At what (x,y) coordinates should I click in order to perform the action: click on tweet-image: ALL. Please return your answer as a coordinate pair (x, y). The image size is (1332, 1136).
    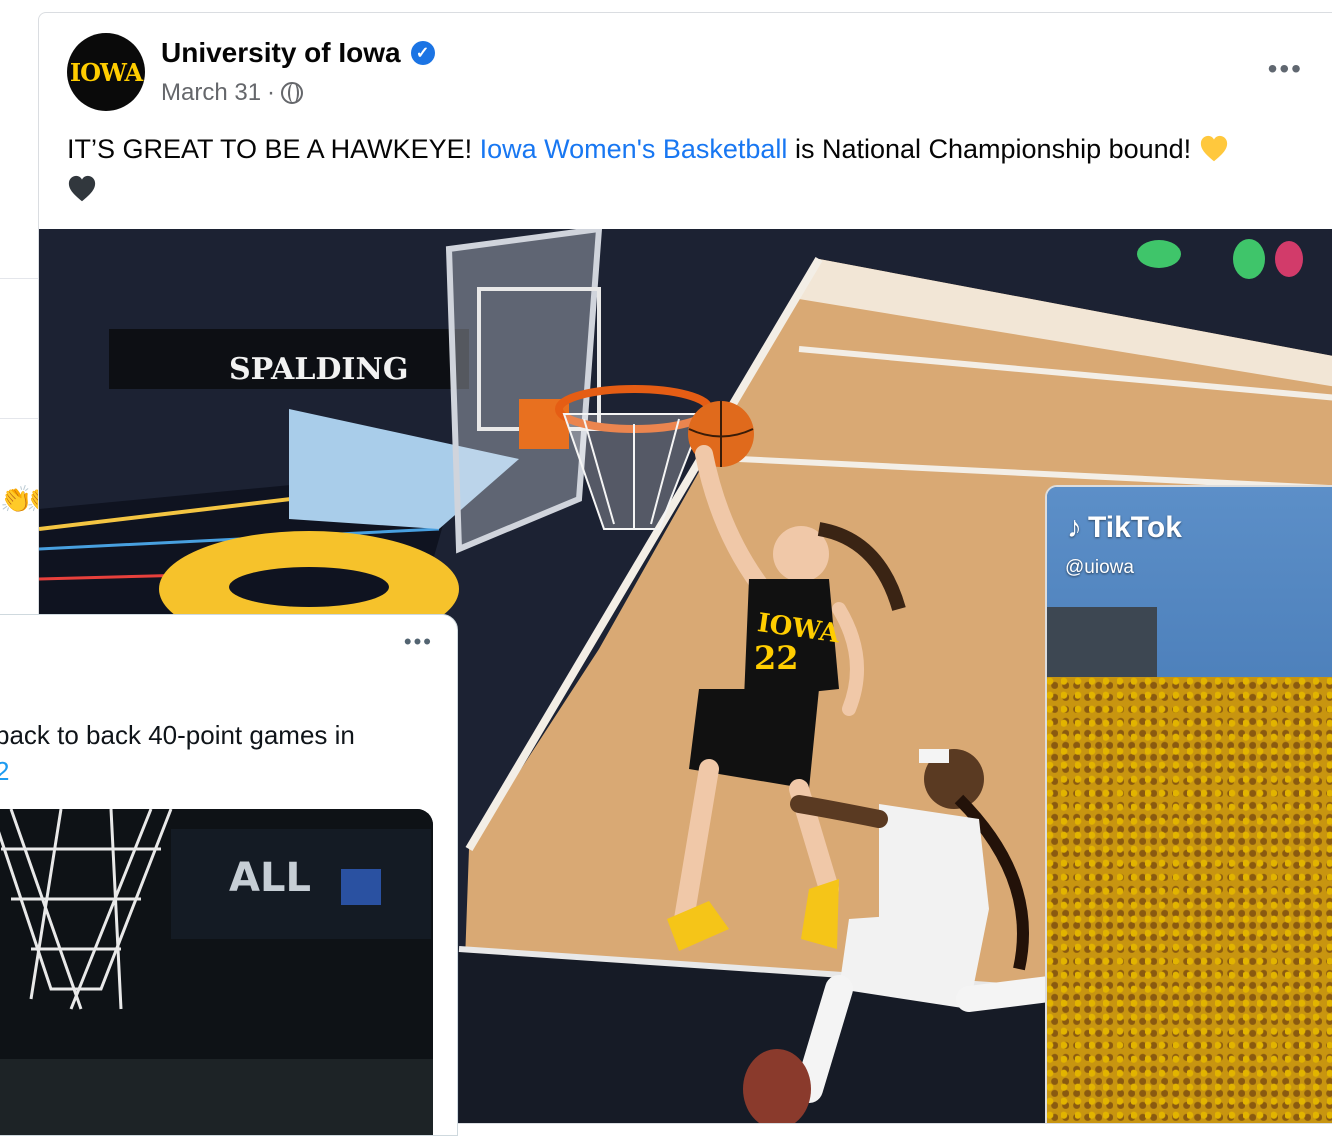
    Looking at the image, I should click on (216, 972).